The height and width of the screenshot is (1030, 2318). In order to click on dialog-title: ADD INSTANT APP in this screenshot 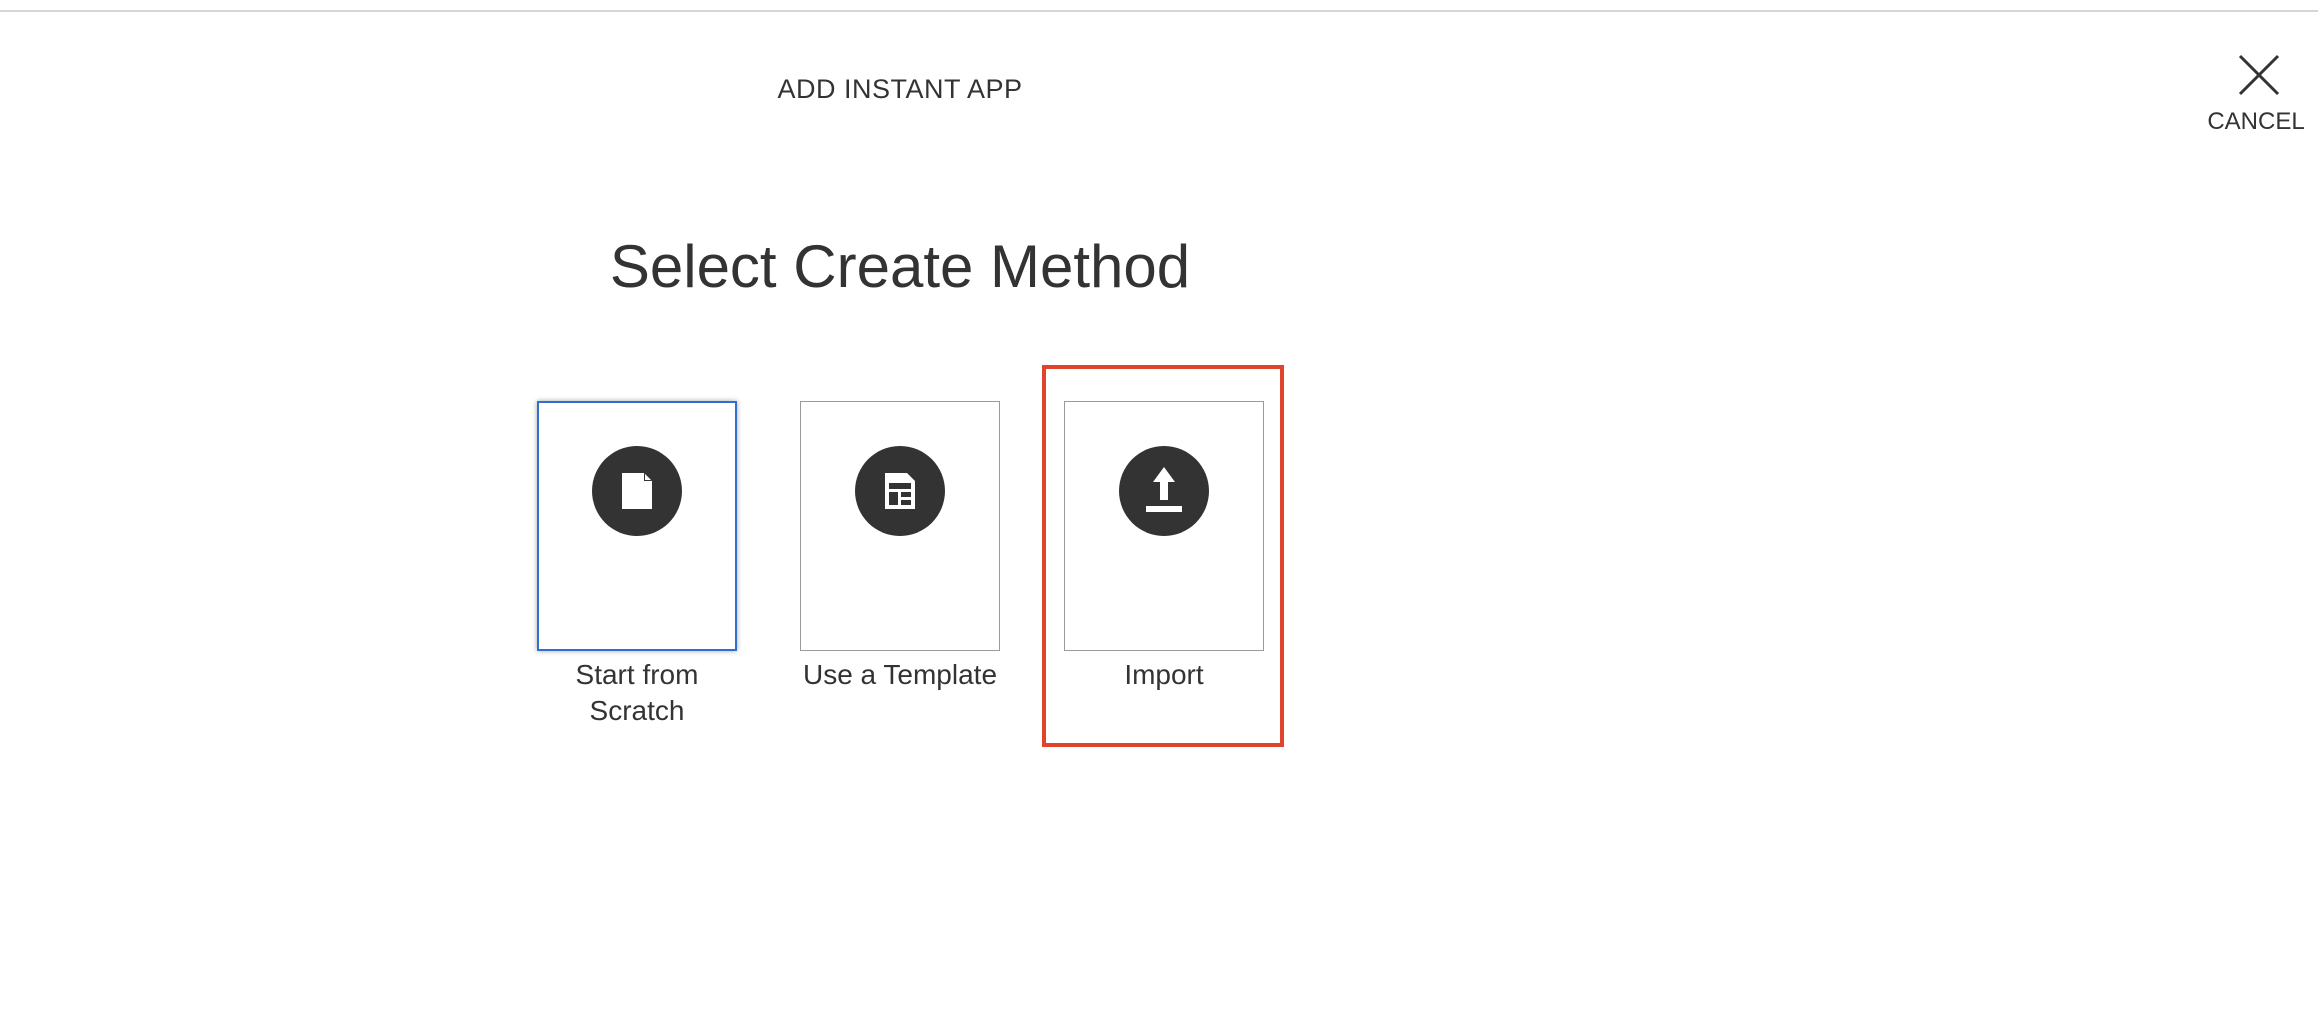, I will do `click(900, 89)`.